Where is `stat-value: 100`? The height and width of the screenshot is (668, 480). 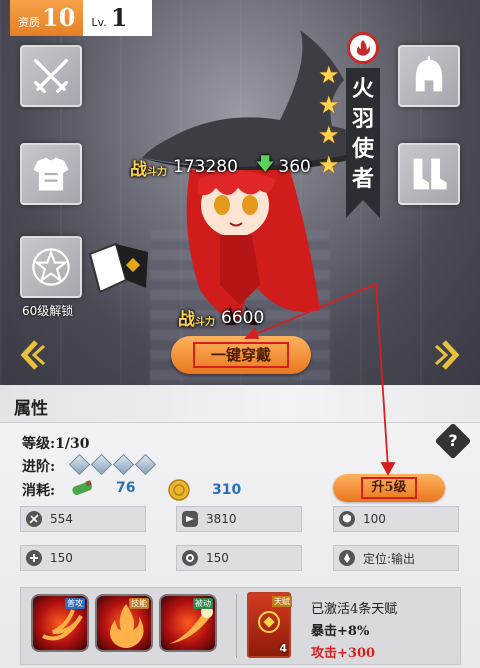
stat-value: 100 is located at coordinates (374, 519).